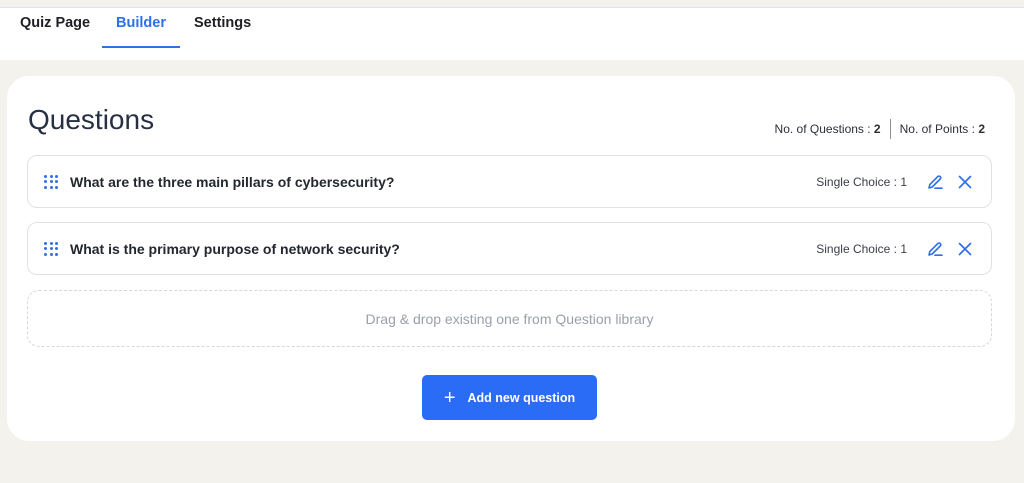 The width and height of the screenshot is (1024, 483). Describe the element at coordinates (61, 31) in the screenshot. I see `tab-quiz-page: Quiz Page` at that location.